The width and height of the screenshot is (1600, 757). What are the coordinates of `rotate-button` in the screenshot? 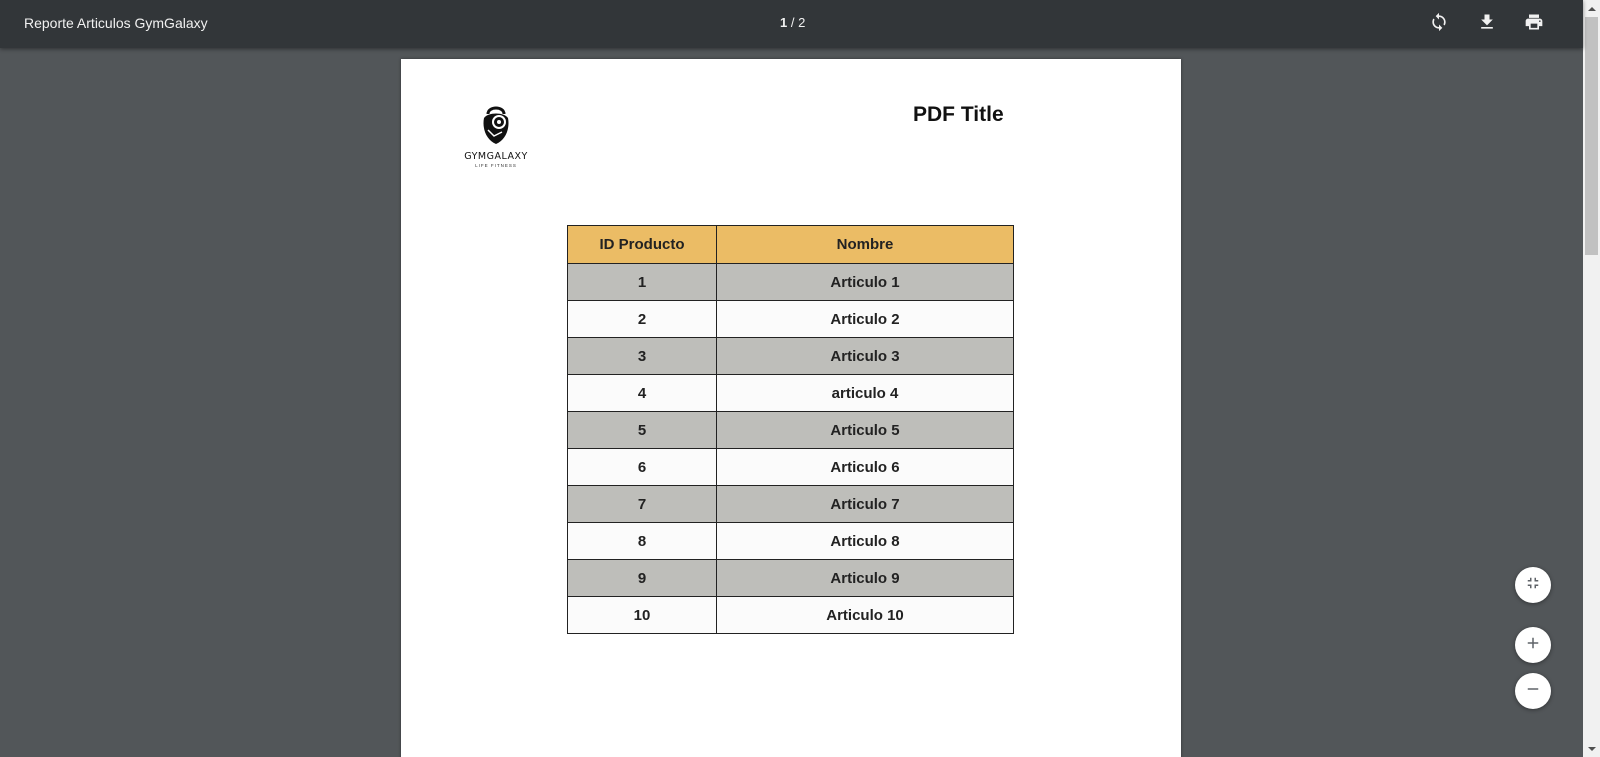 It's located at (1439, 24).